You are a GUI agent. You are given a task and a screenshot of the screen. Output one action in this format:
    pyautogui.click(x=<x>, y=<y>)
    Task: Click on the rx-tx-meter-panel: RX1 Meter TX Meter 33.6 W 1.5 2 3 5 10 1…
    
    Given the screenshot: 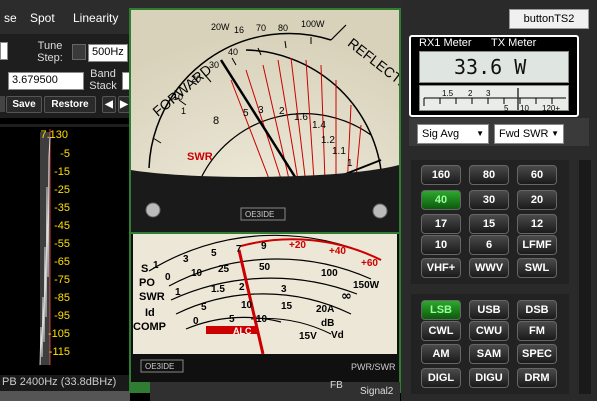 What is the action you would take?
    pyautogui.click(x=494, y=76)
    